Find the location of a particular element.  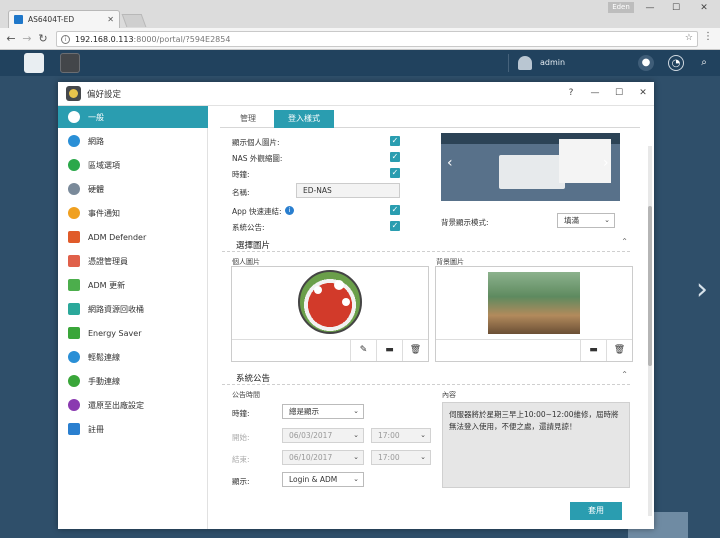

help-button: ? is located at coordinates (571, 93).